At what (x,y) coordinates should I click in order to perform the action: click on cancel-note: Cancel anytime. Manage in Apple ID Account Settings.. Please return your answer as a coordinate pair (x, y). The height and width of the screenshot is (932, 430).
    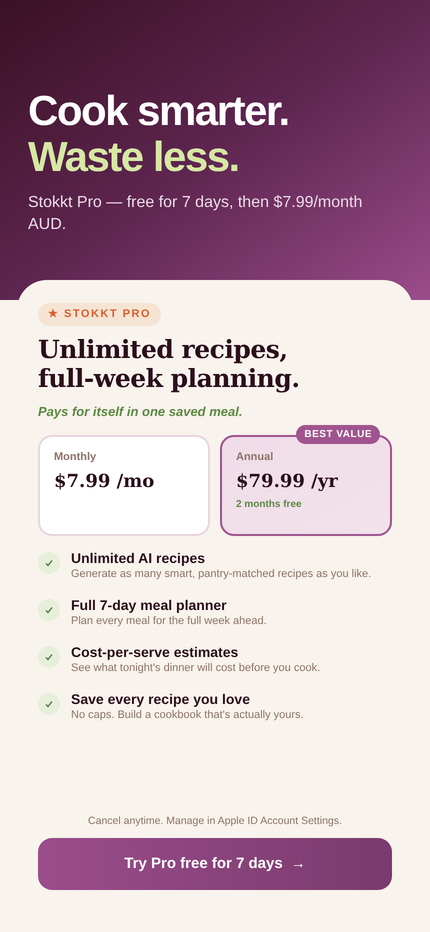
    Looking at the image, I should click on (215, 822).